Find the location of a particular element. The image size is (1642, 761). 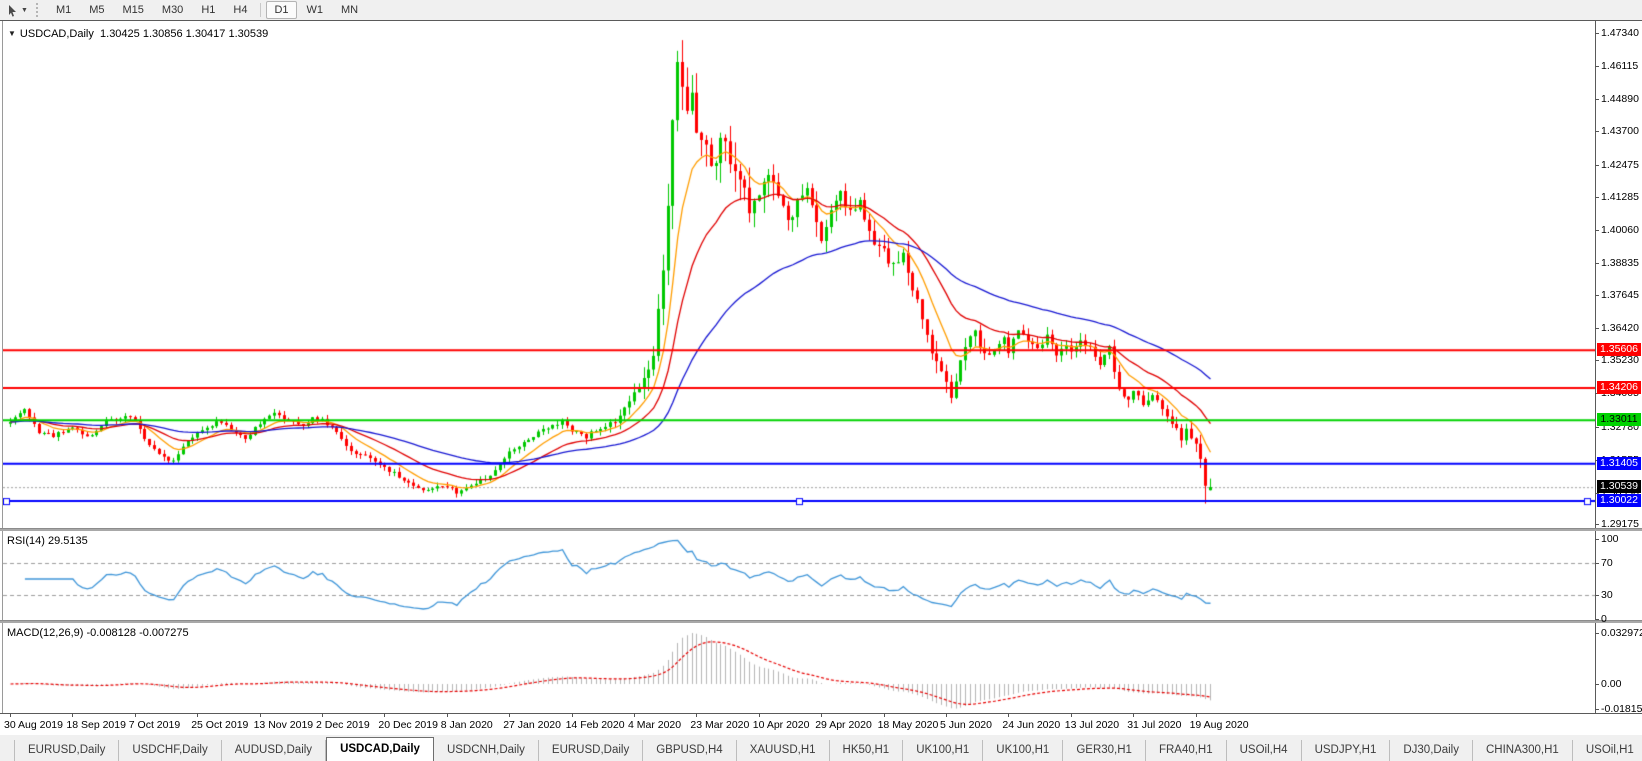

macd-pane-canvas is located at coordinates (799, 668).